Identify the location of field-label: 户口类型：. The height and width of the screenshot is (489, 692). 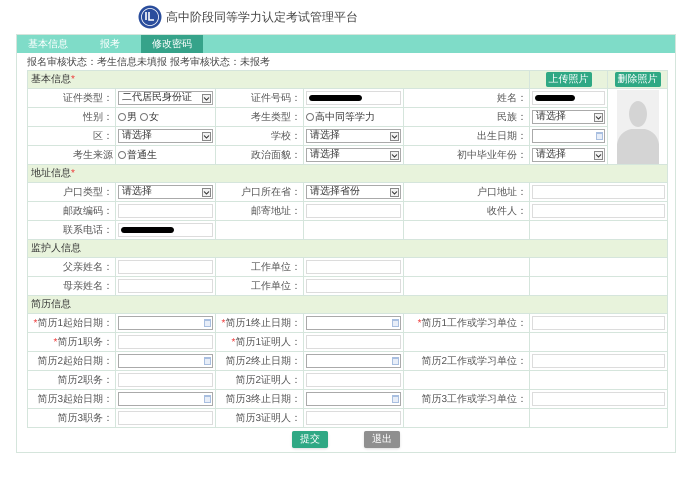
(88, 192).